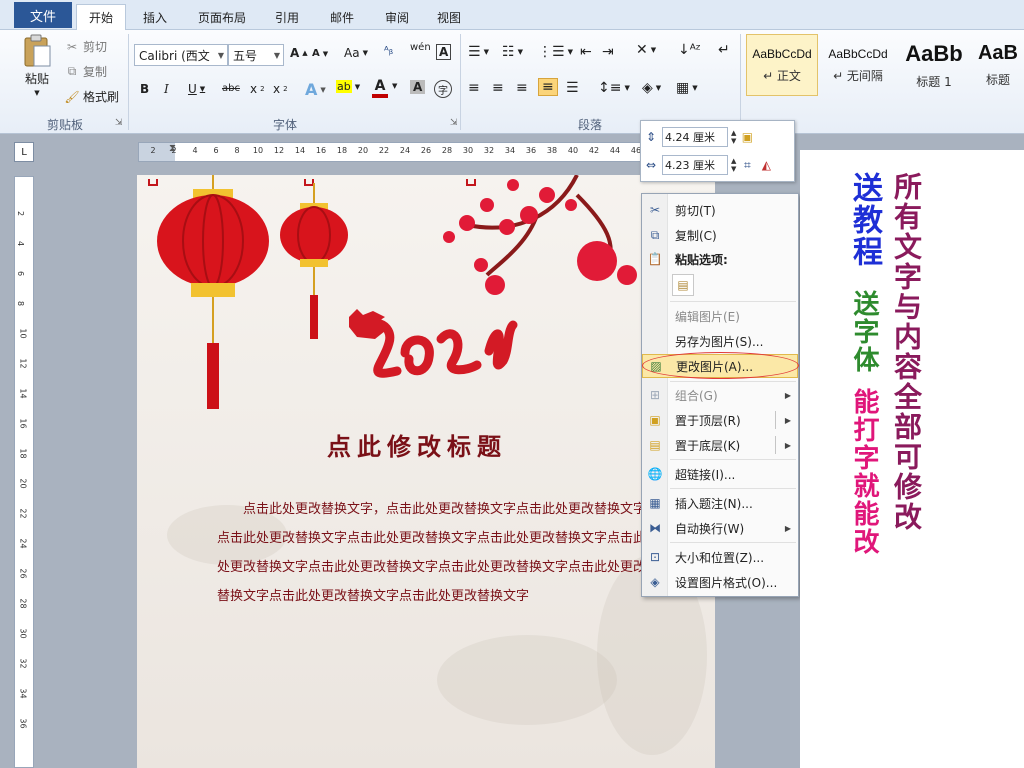 The image size is (1024, 768). I want to click on tab-review: 审阅, so click(397, 17).